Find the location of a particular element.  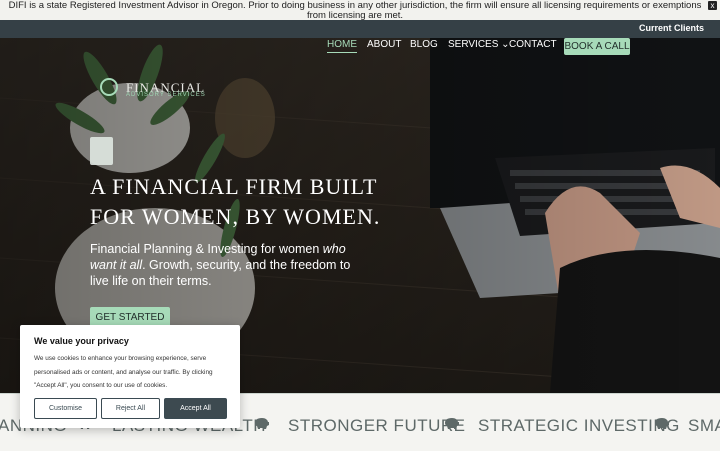

nav-contact: CONTACT is located at coordinates (533, 44).